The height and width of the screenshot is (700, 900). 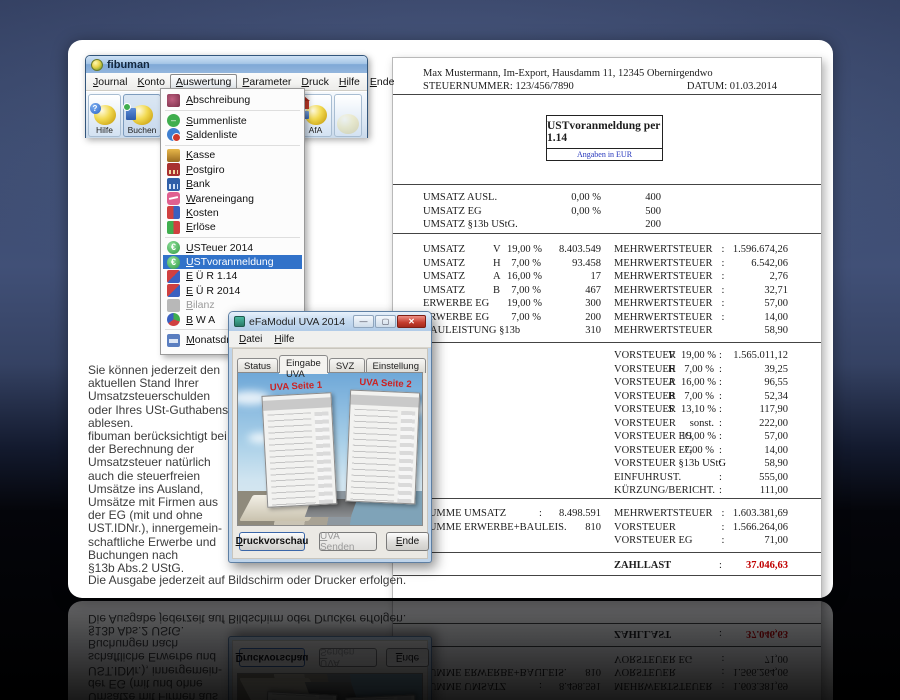 I want to click on menu-journal: Journal, so click(x=110, y=82).